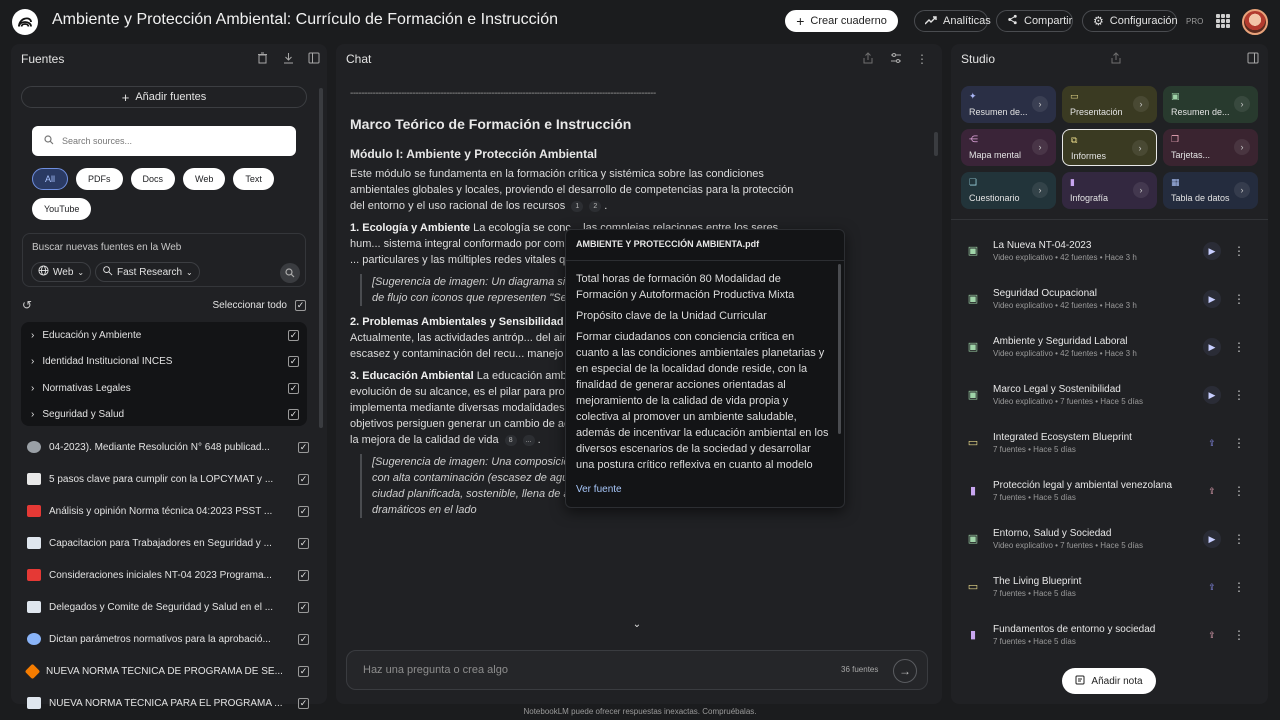 This screenshot has width=1280, height=720. I want to click on tune-icon, so click(896, 59).